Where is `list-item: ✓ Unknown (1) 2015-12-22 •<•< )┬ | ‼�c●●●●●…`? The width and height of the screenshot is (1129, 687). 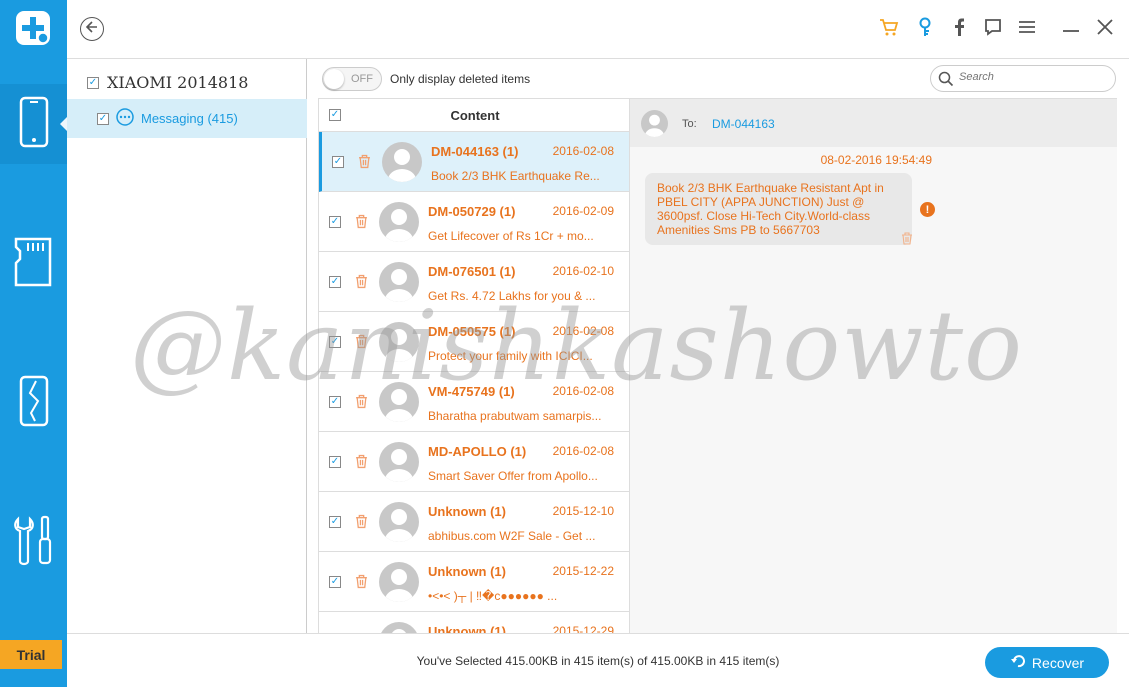 list-item: ✓ Unknown (1) 2015-12-22 •<•< )┬ | ‼�c●●●●●… is located at coordinates (474, 582).